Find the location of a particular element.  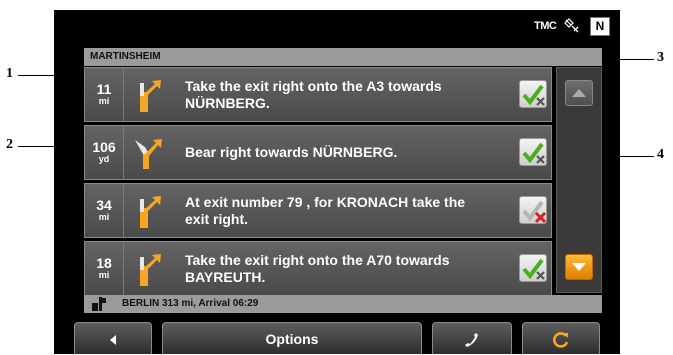

distance-cell: 106 yd is located at coordinates (104, 152).